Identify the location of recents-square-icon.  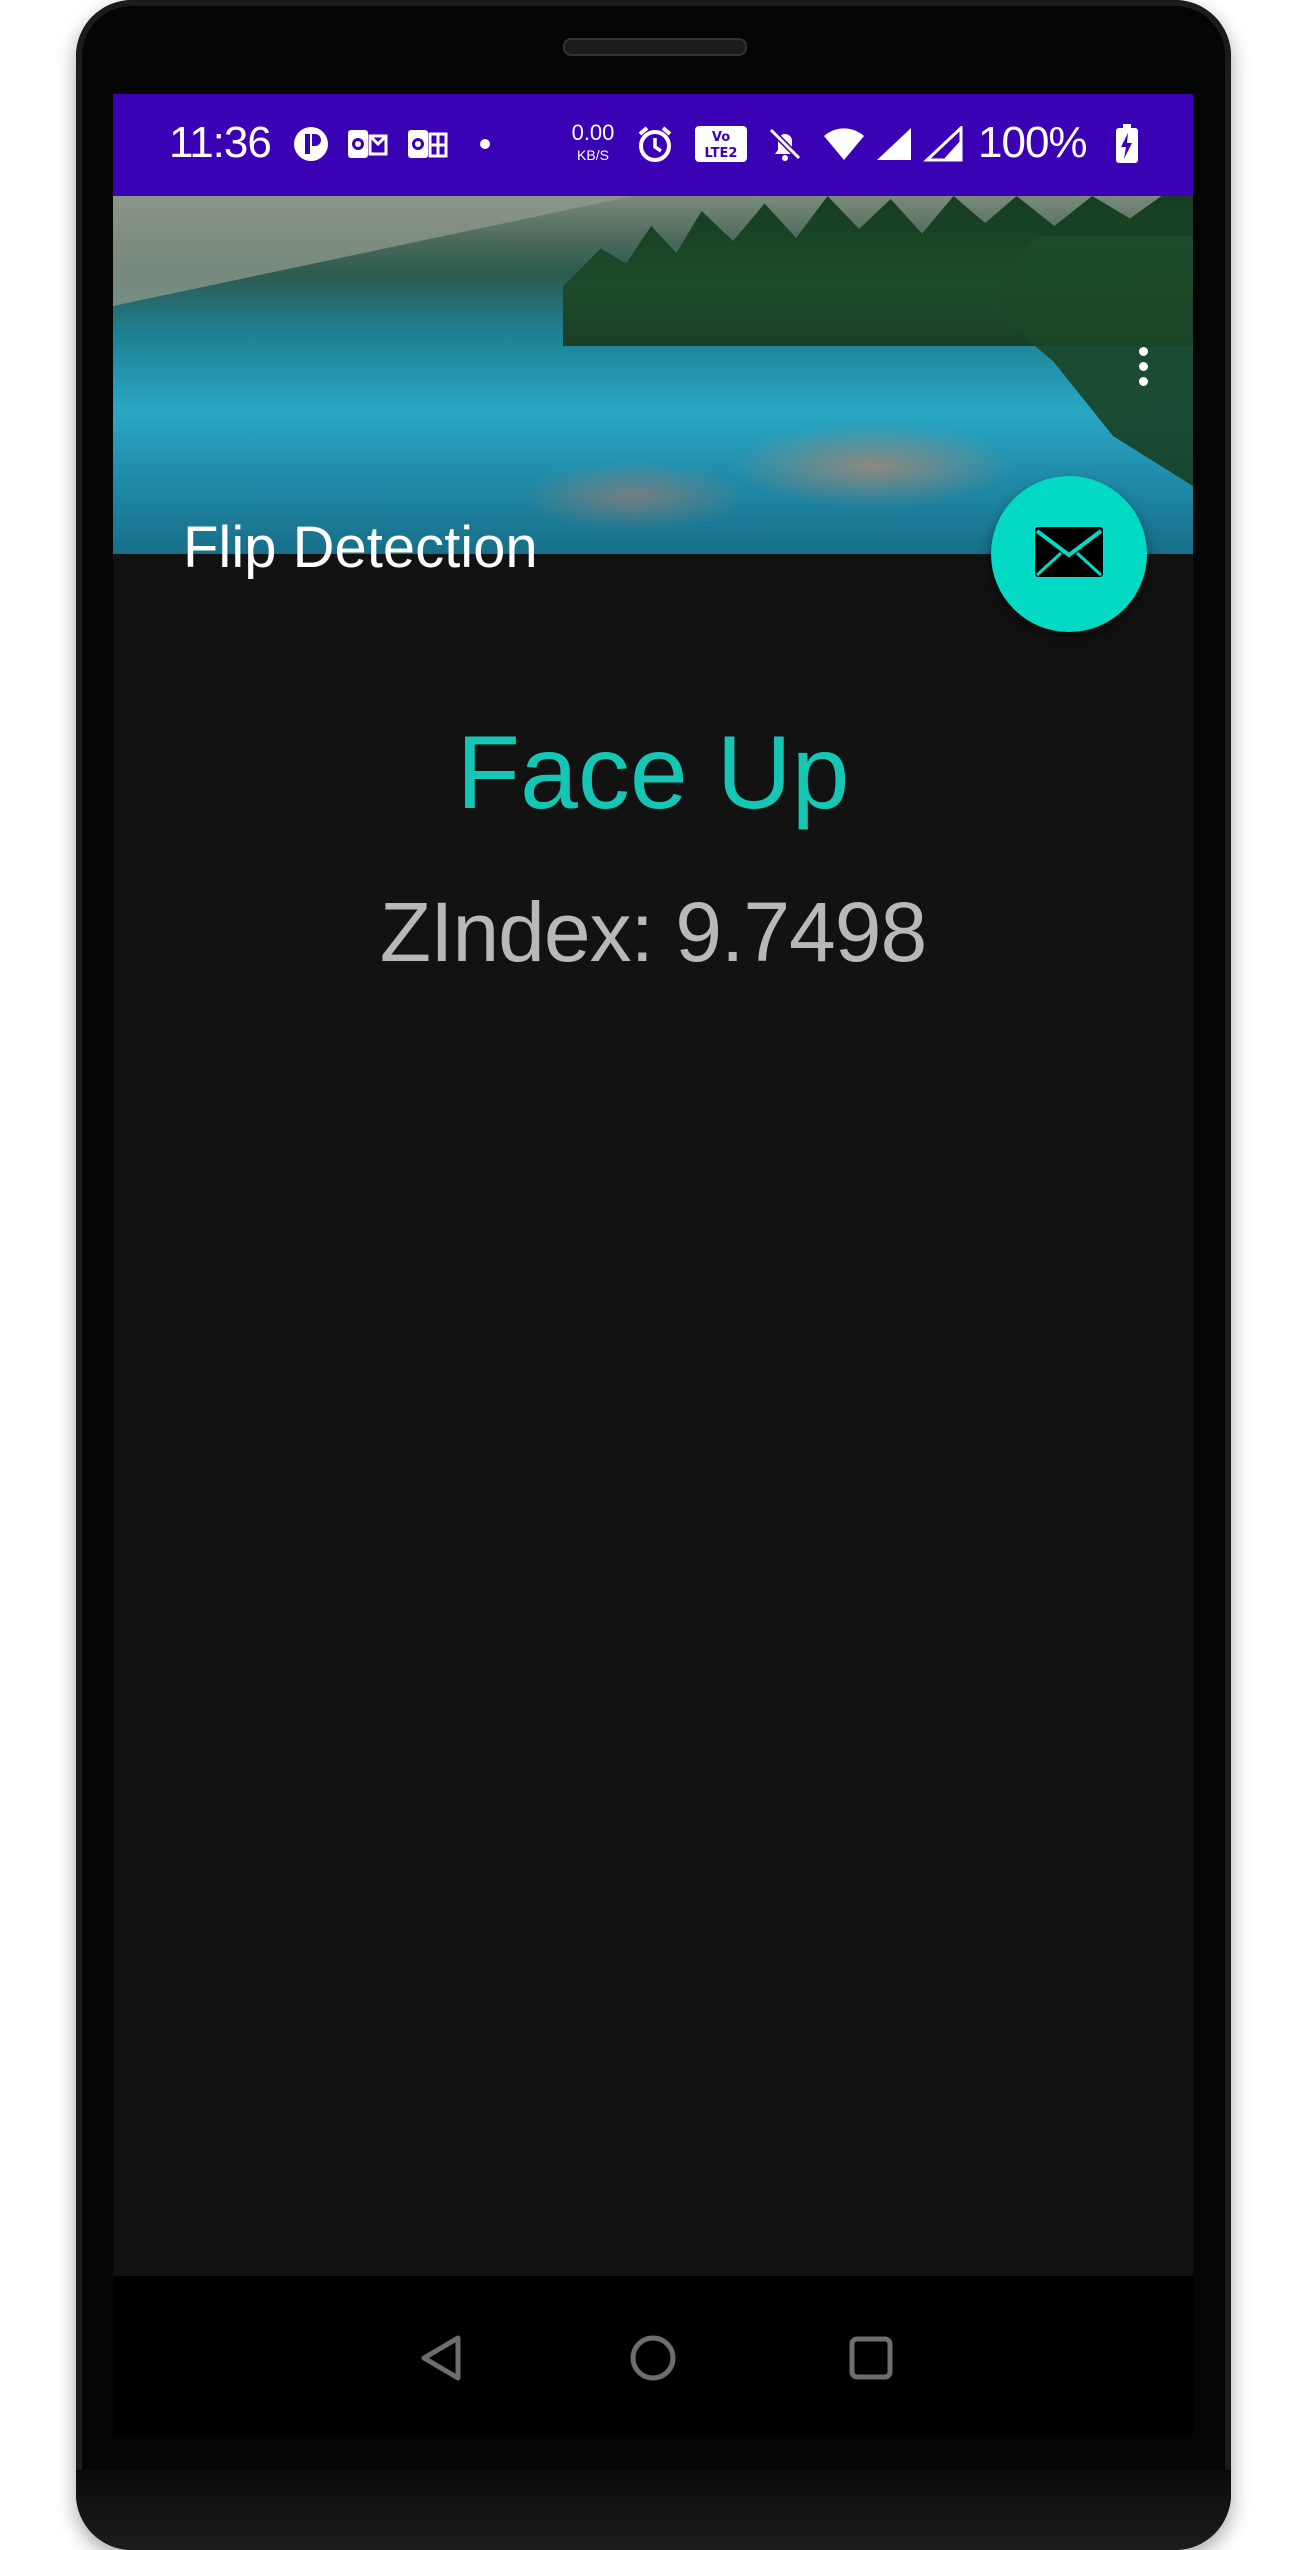
(871, 2358).